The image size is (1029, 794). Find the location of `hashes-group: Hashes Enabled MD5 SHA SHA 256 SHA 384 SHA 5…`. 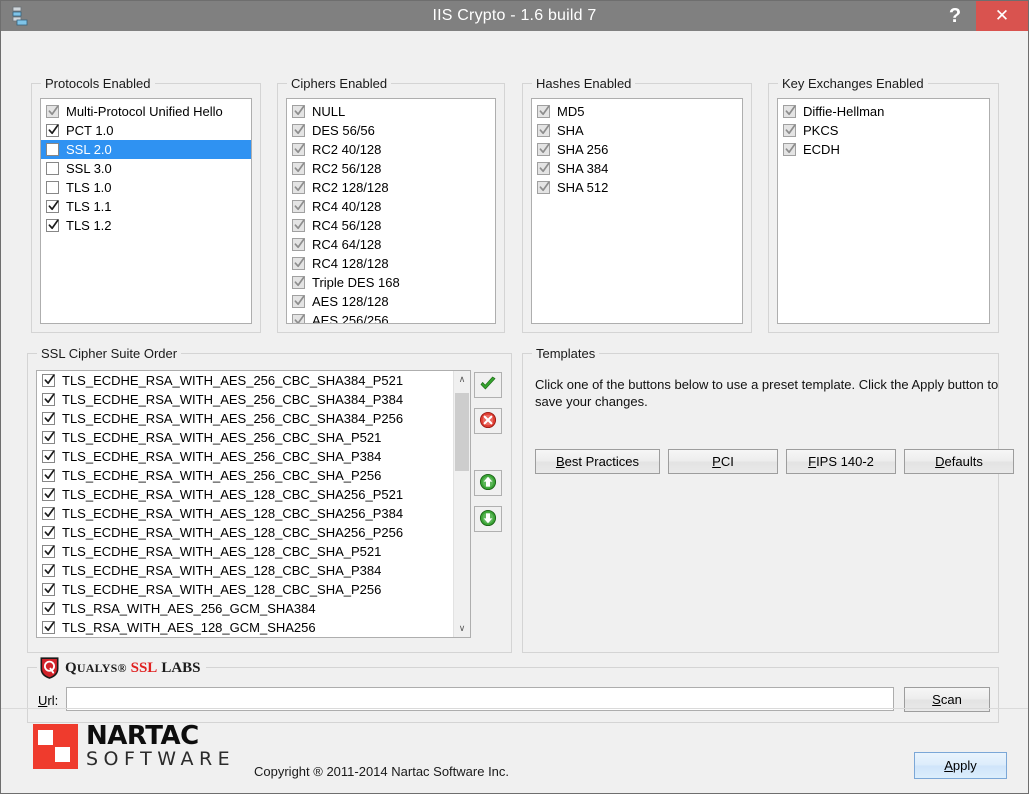

hashes-group: Hashes Enabled MD5 SHA SHA 256 SHA 384 SHA 5… is located at coordinates (637, 204).